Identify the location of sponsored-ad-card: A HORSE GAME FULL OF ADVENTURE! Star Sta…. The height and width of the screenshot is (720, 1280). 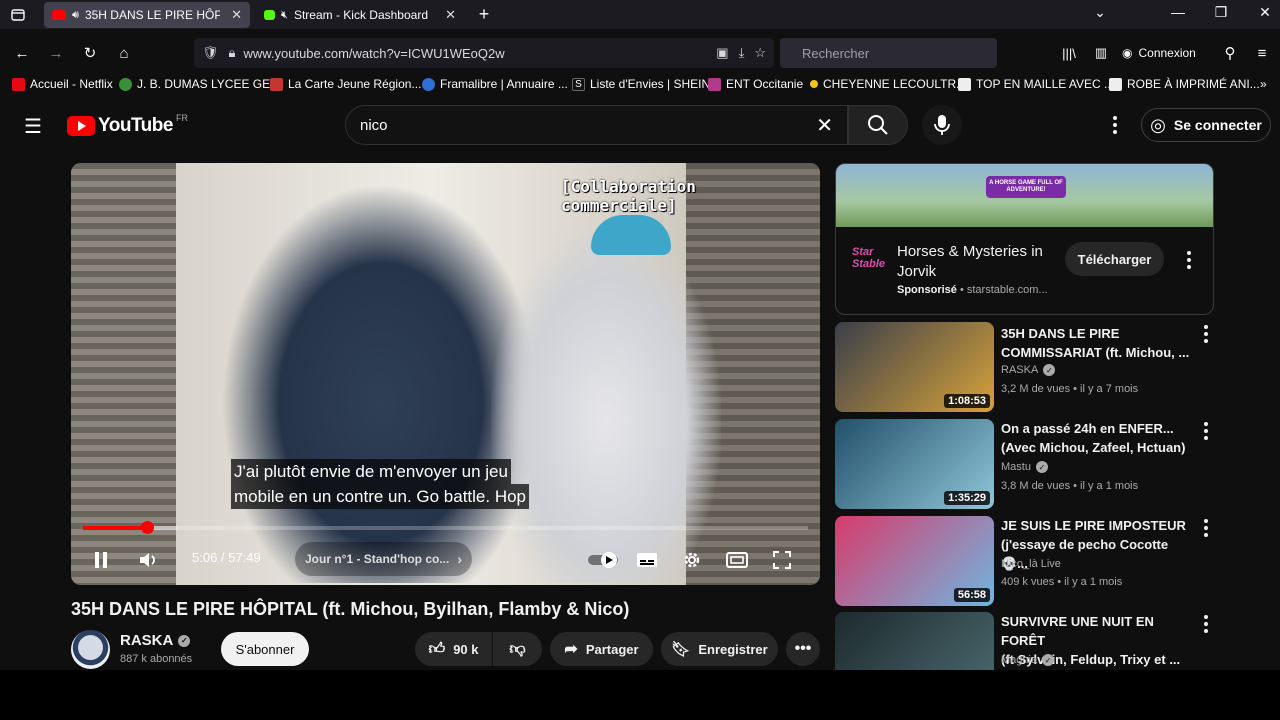
(1024, 239).